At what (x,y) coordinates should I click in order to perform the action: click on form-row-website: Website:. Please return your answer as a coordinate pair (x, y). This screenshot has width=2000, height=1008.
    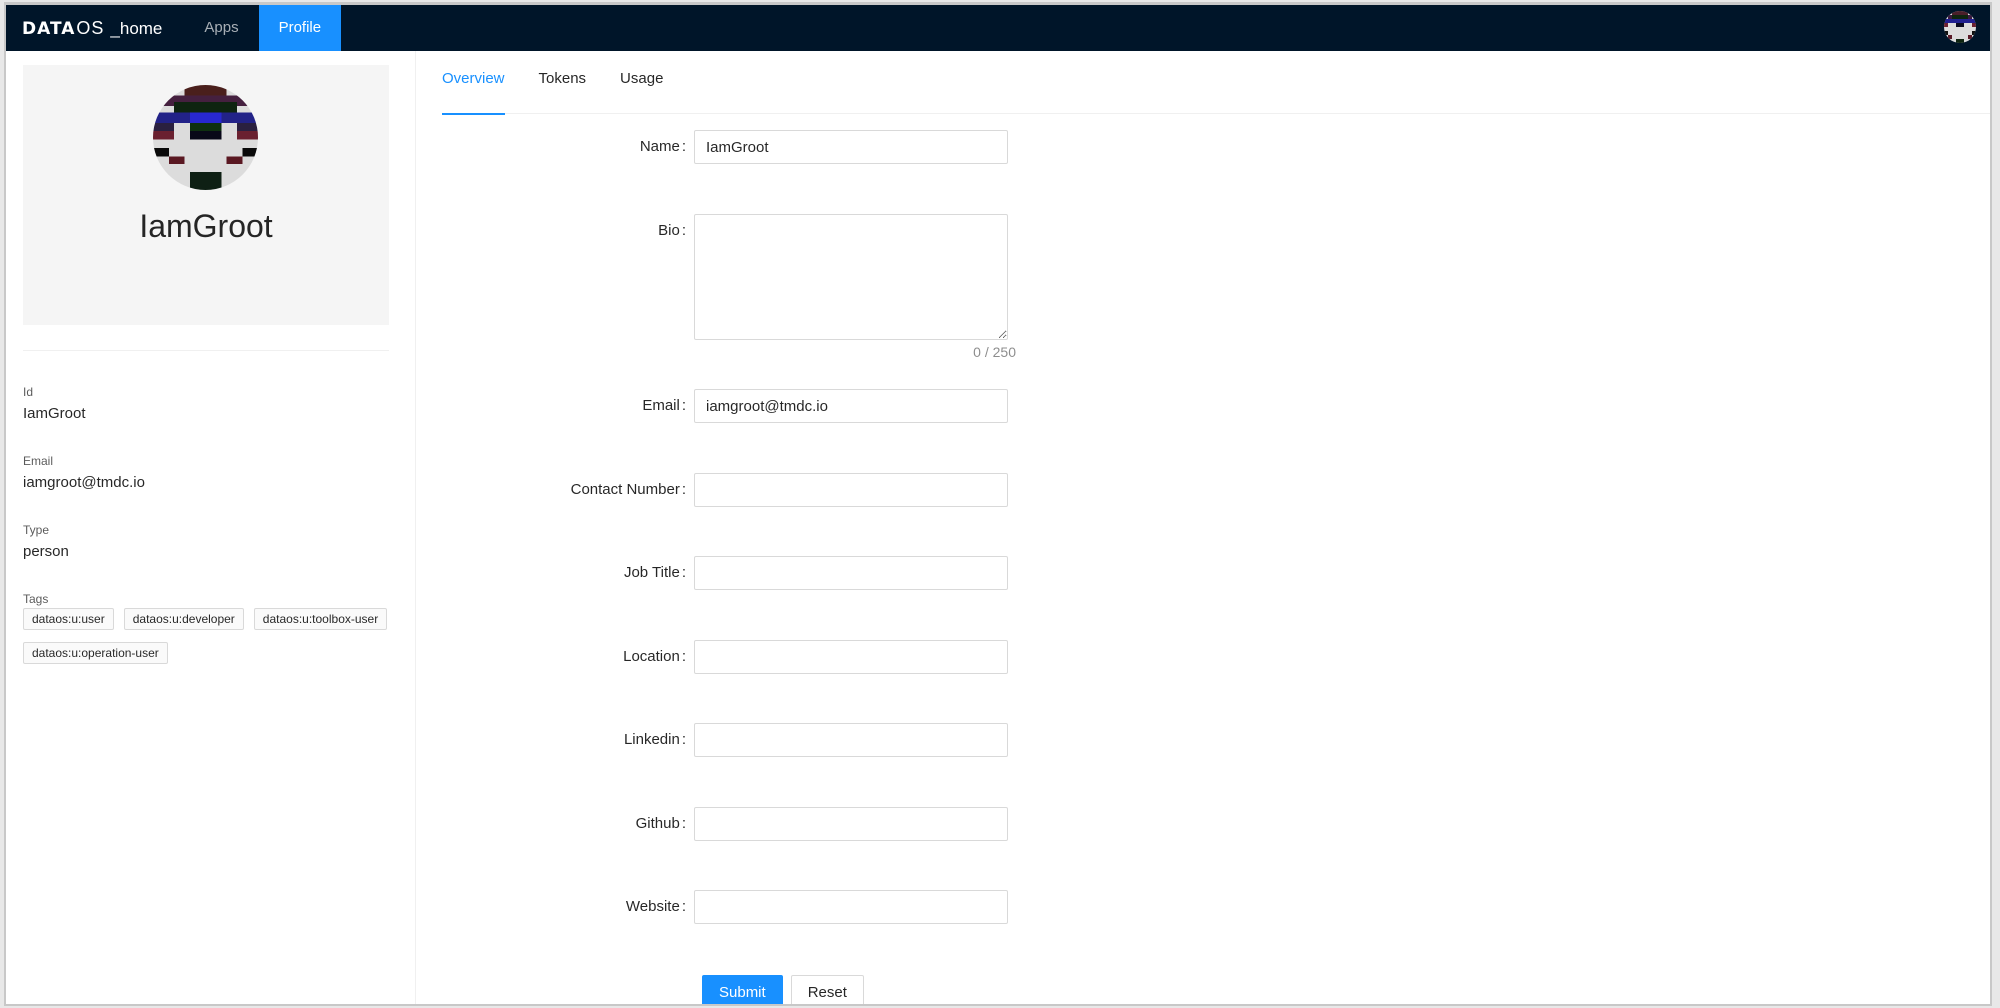
    Looking at the image, I should click on (718, 907).